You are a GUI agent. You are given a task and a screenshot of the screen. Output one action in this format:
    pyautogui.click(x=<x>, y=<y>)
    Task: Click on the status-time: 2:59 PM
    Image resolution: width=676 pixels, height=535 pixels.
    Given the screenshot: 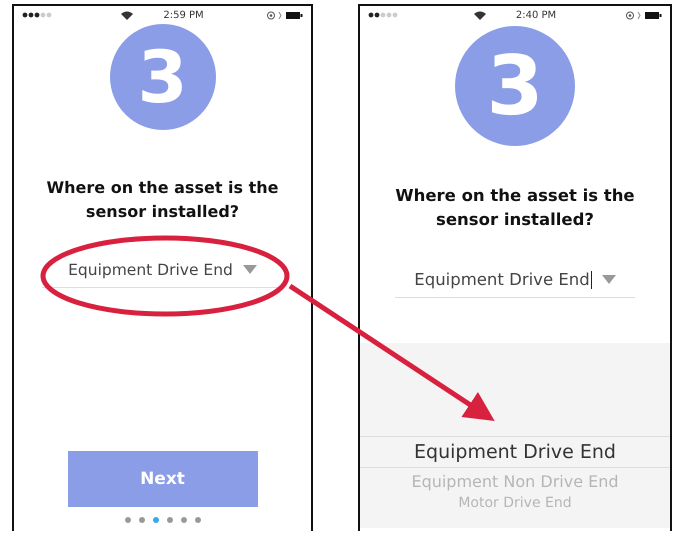 What is the action you would take?
    pyautogui.click(x=183, y=15)
    